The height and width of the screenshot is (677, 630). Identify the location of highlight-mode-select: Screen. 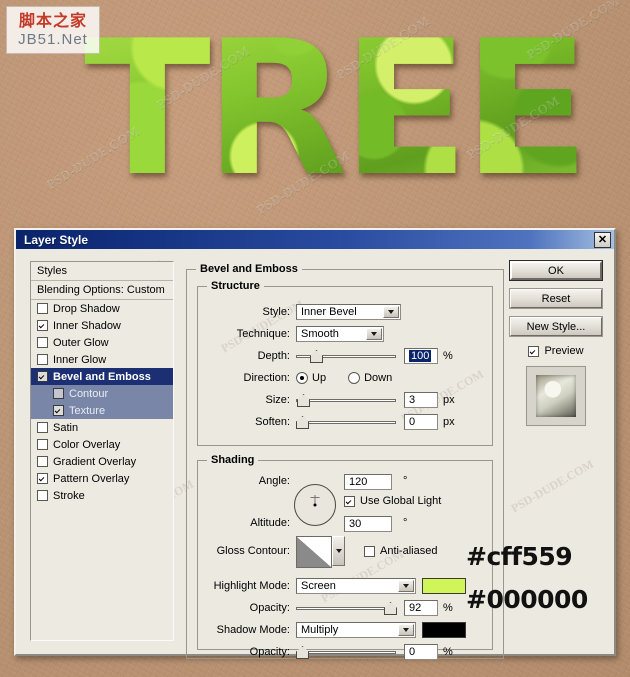
(356, 586).